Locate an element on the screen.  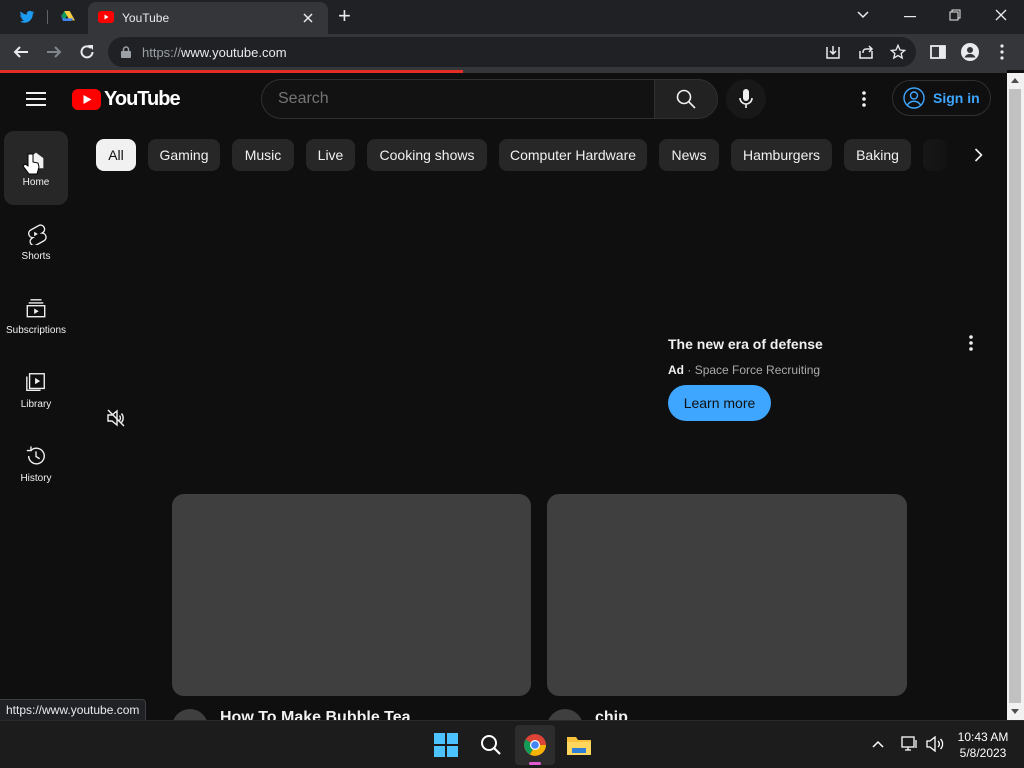
share-icon is located at coordinates (866, 52).